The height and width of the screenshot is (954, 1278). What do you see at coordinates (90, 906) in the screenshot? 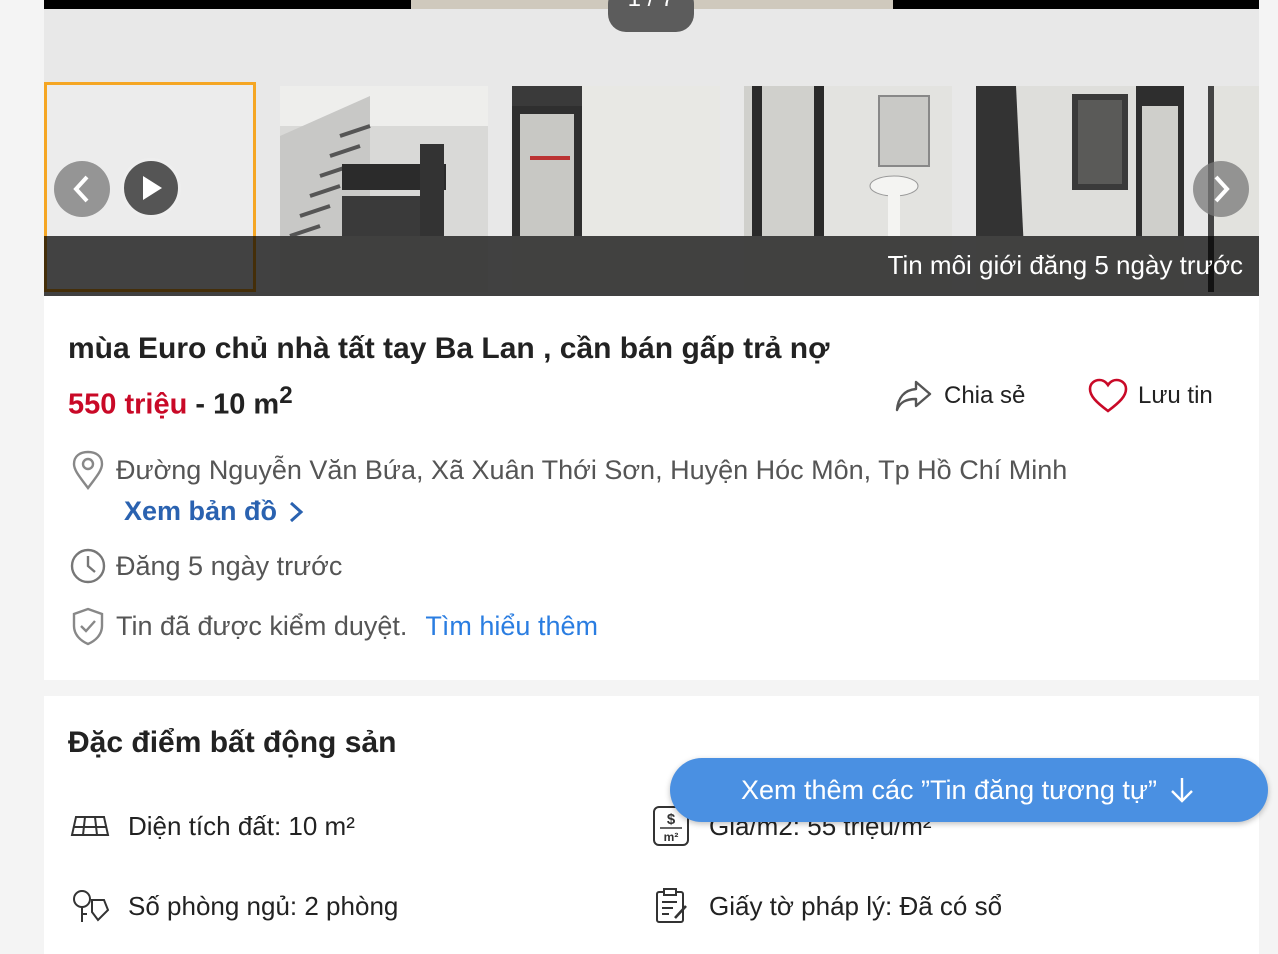
I see `bedroom-key-icon` at bounding box center [90, 906].